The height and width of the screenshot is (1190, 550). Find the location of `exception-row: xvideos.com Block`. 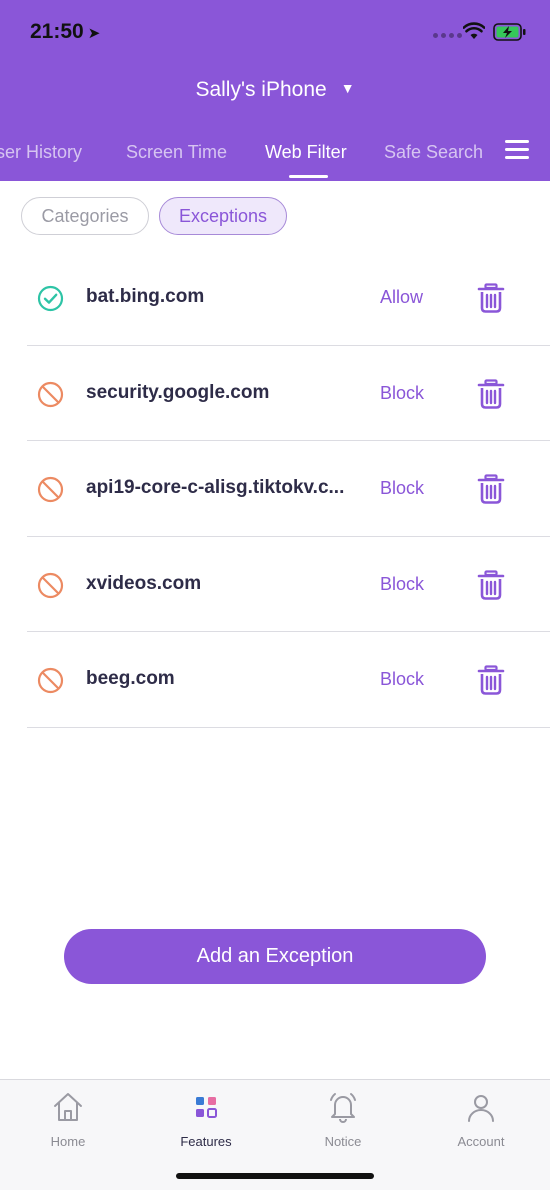

exception-row: xvideos.com Block is located at coordinates (275, 585).